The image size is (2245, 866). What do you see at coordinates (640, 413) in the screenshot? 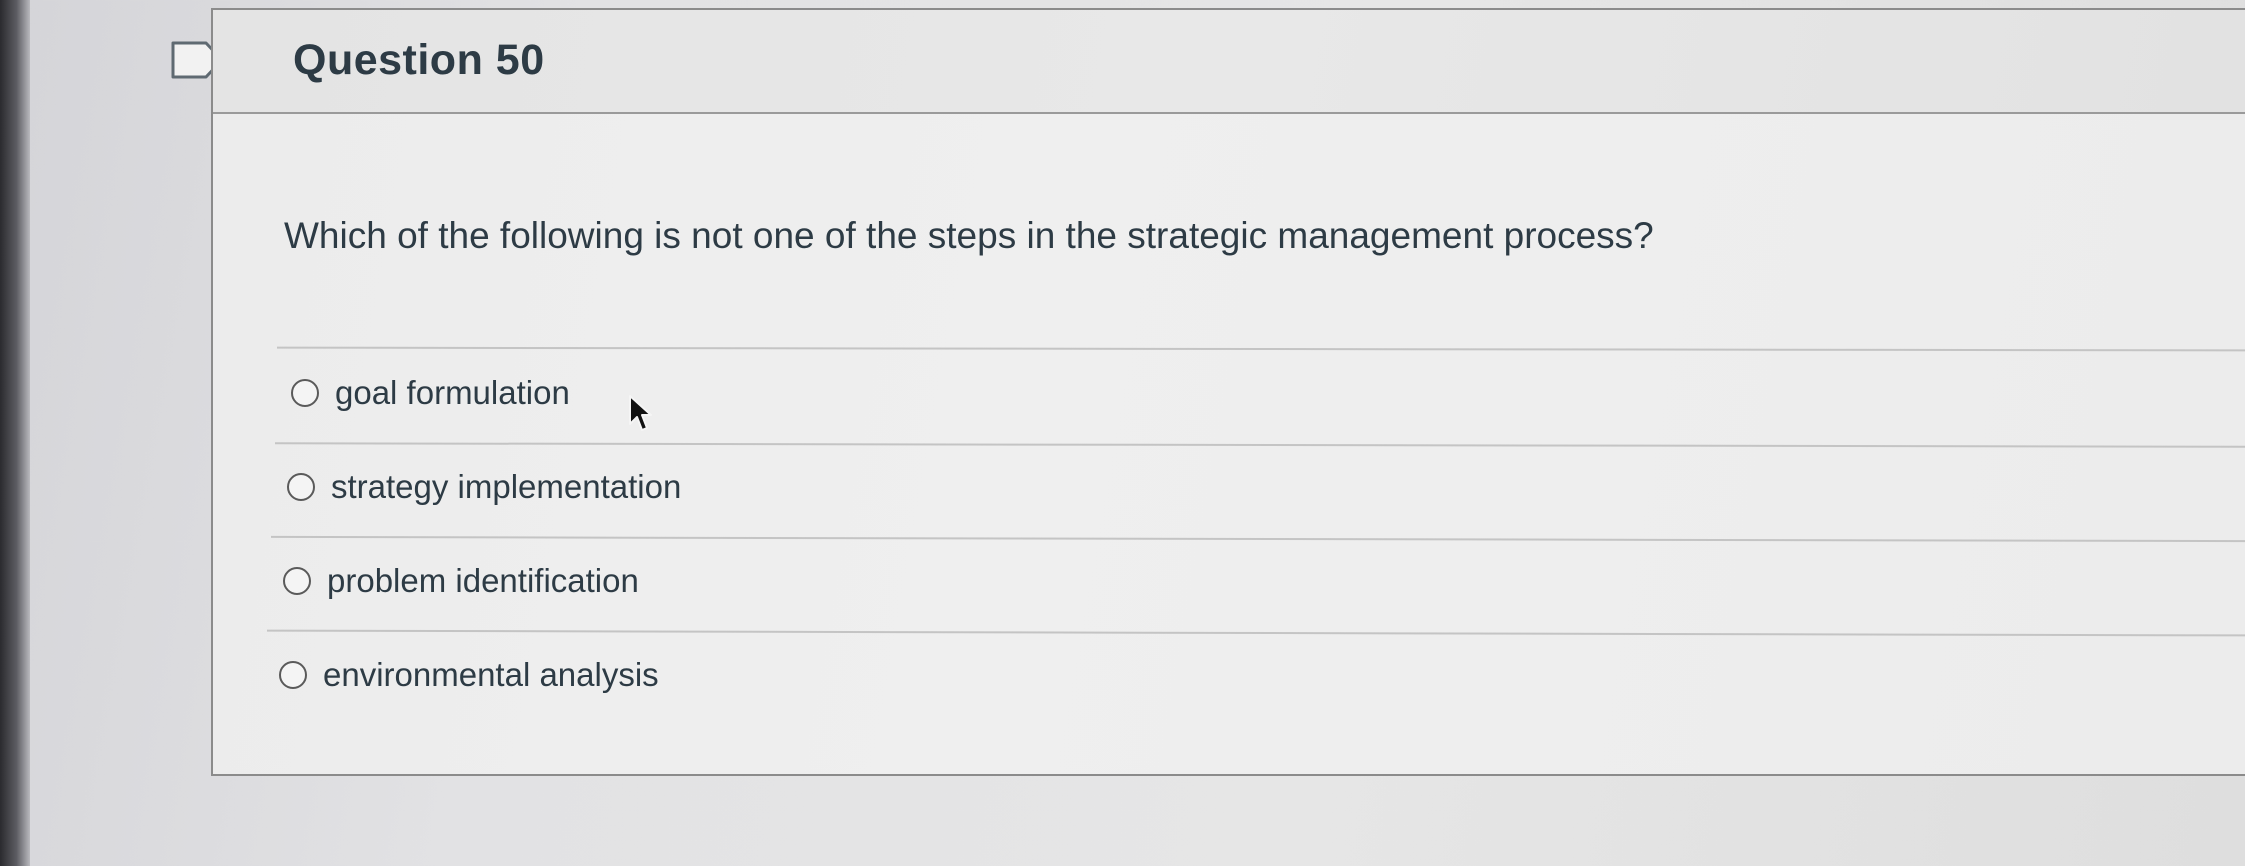
I see `mouse-pointer-icon` at bounding box center [640, 413].